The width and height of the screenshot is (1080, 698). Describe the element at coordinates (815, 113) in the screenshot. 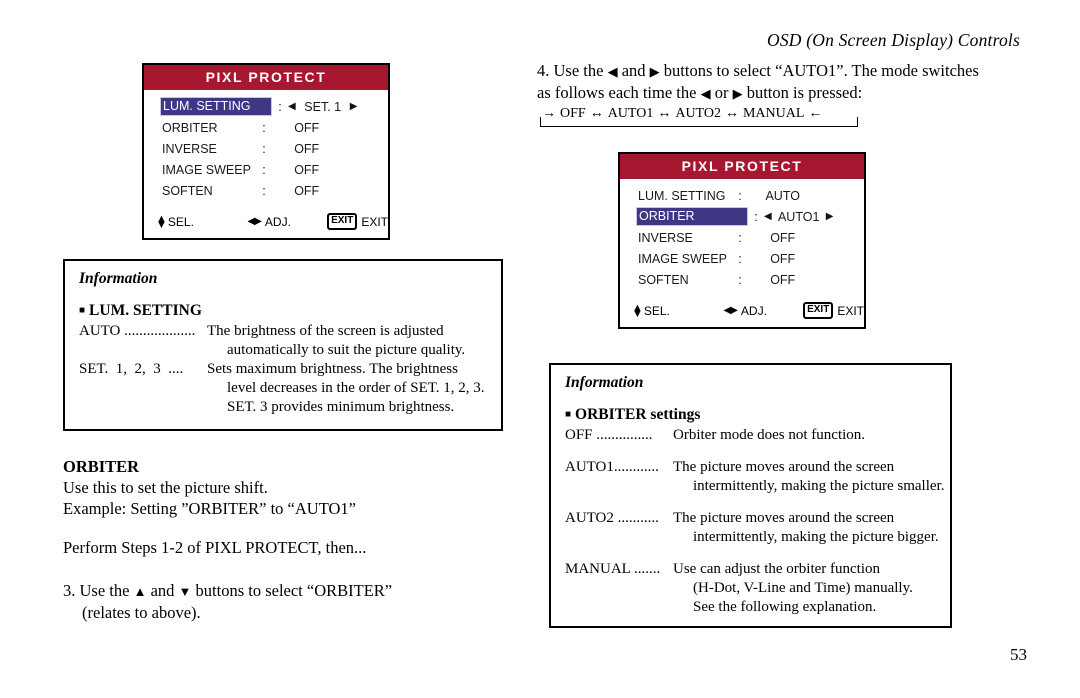

I see `cycle-out-arrow-icon: ←` at that location.